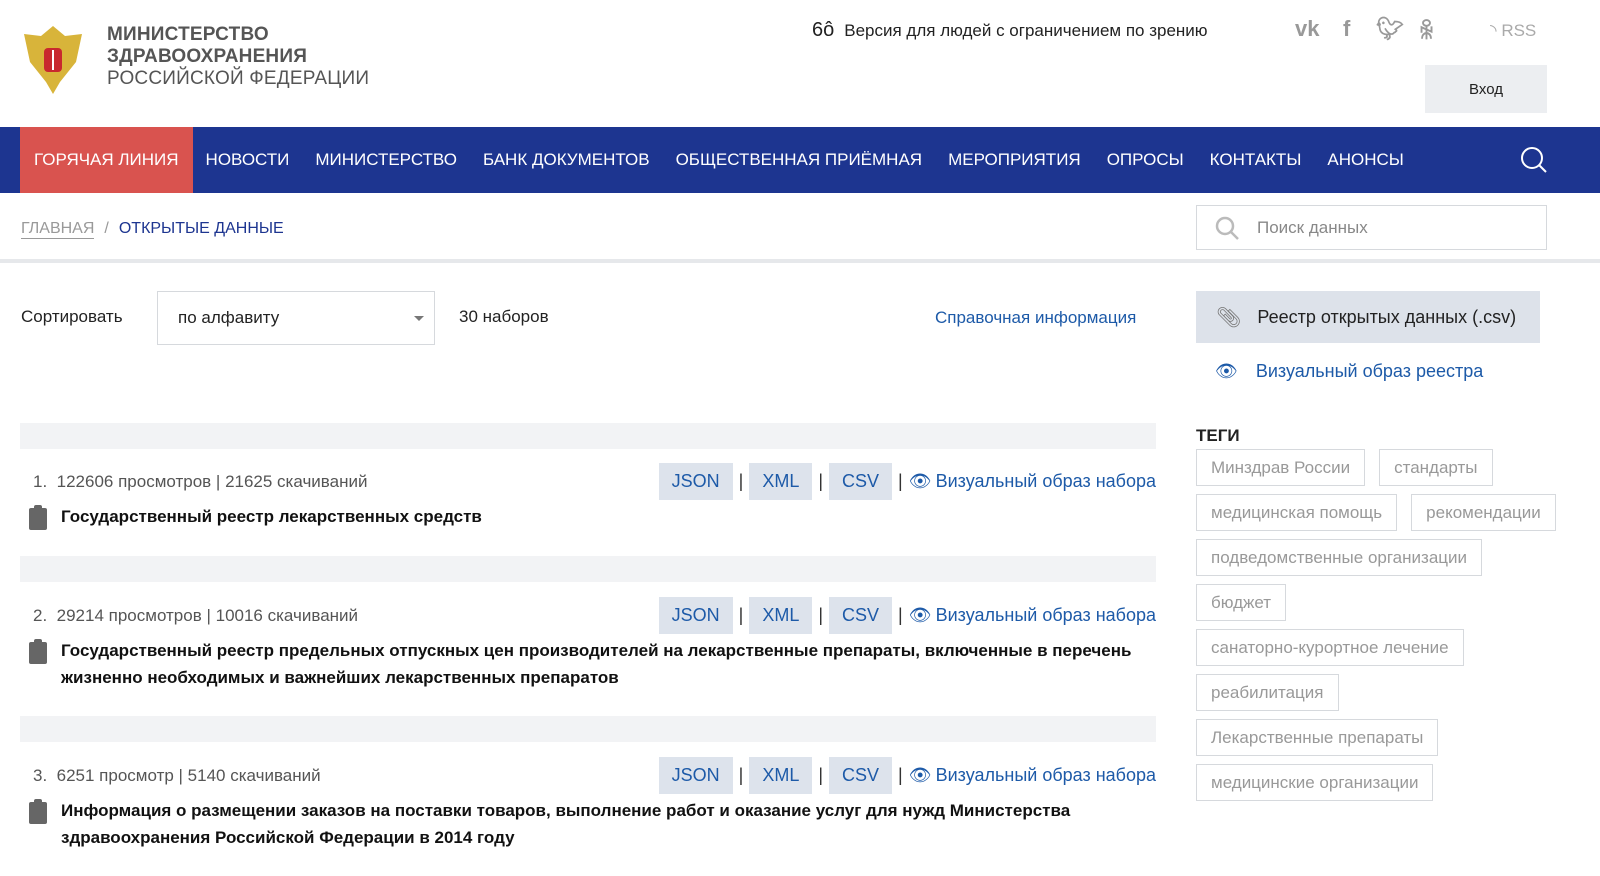 The height and width of the screenshot is (876, 1600). I want to click on registry-csv-button: 📎︎ Реестр открытых данных (.csv), so click(1368, 317).